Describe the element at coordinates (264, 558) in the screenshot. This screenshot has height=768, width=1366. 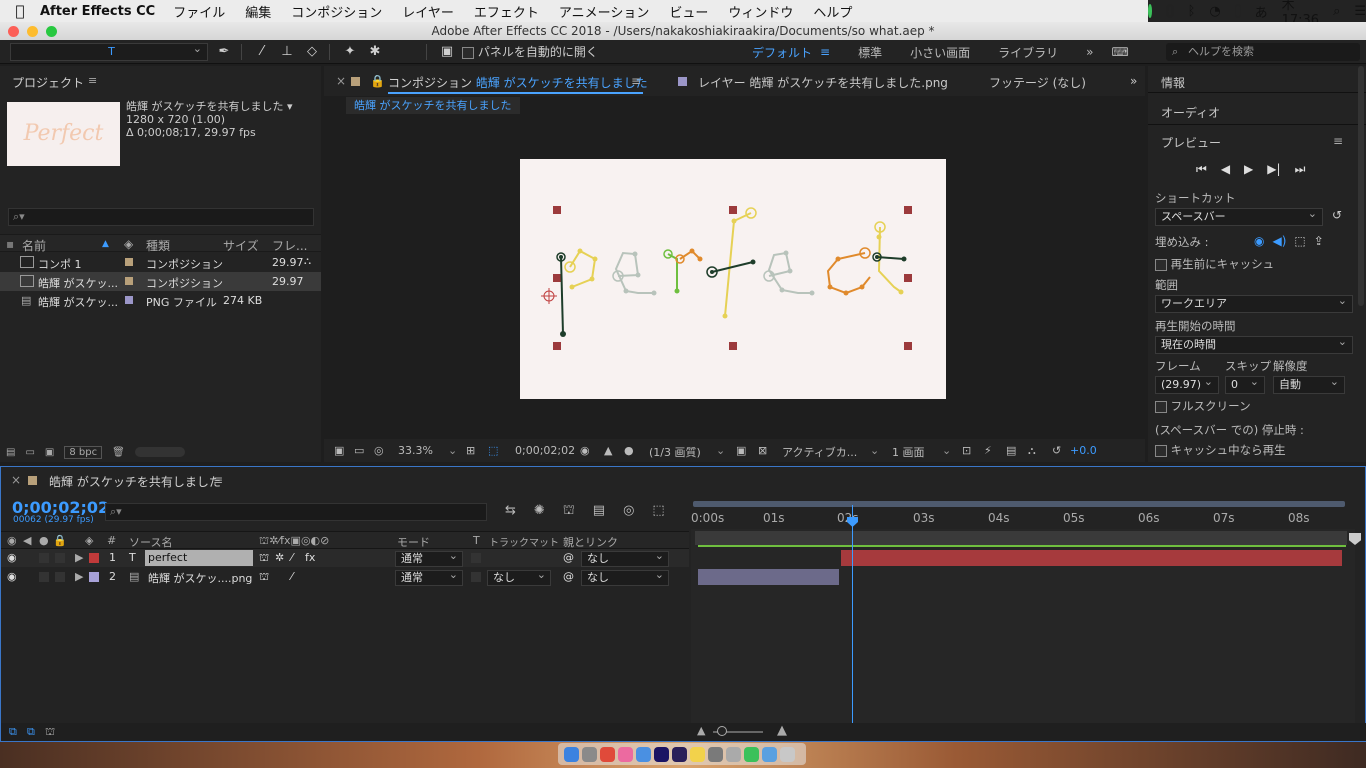
I see `shy-switch-icon: ⛫` at that location.